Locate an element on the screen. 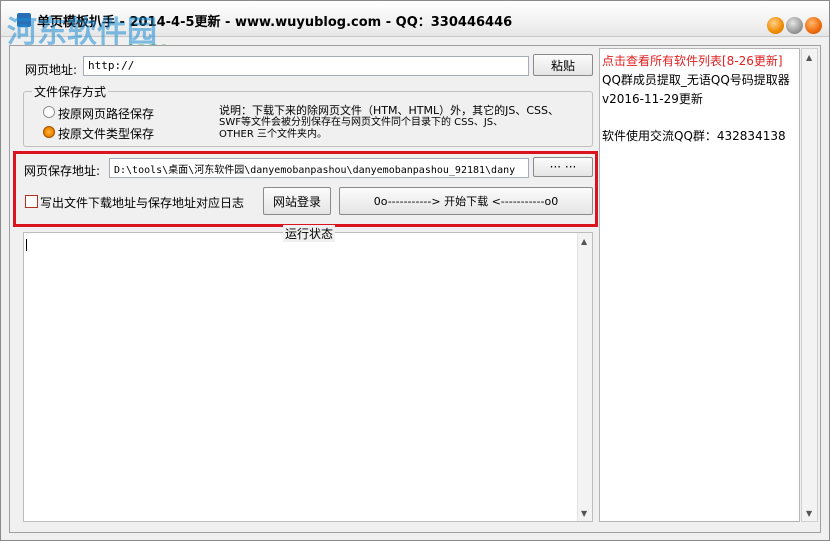  log-checkbox-label: 写出文件下载地址与保存地址对应日志 is located at coordinates (142, 202).